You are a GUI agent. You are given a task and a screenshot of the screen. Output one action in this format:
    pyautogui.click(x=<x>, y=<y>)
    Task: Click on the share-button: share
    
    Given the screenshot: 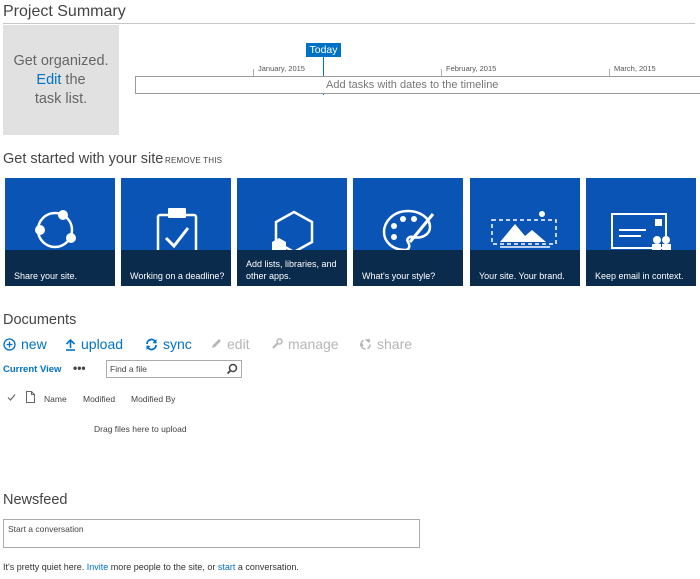 What is the action you would take?
    pyautogui.click(x=385, y=344)
    